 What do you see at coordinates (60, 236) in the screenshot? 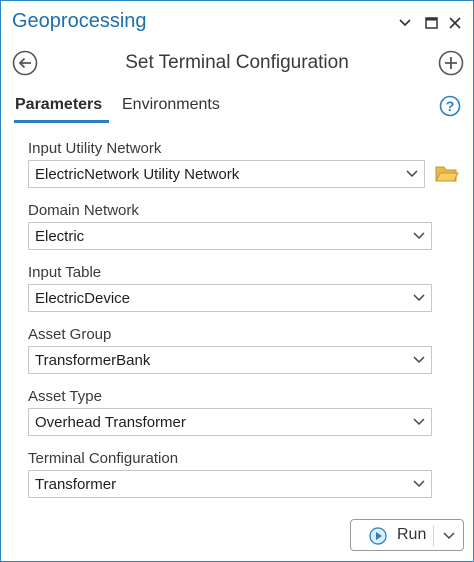
I see `combo-value: Electric` at bounding box center [60, 236].